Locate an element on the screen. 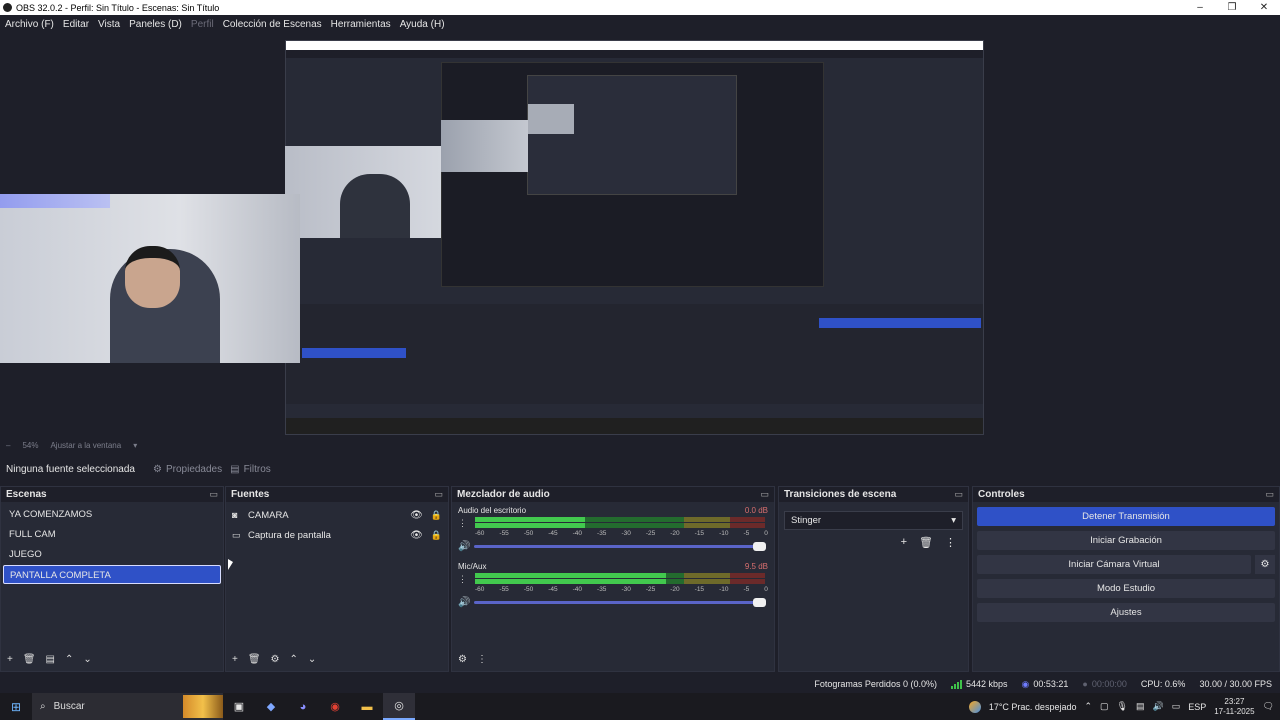  properties-button: ⚙ Propiedades is located at coordinates (187, 469).